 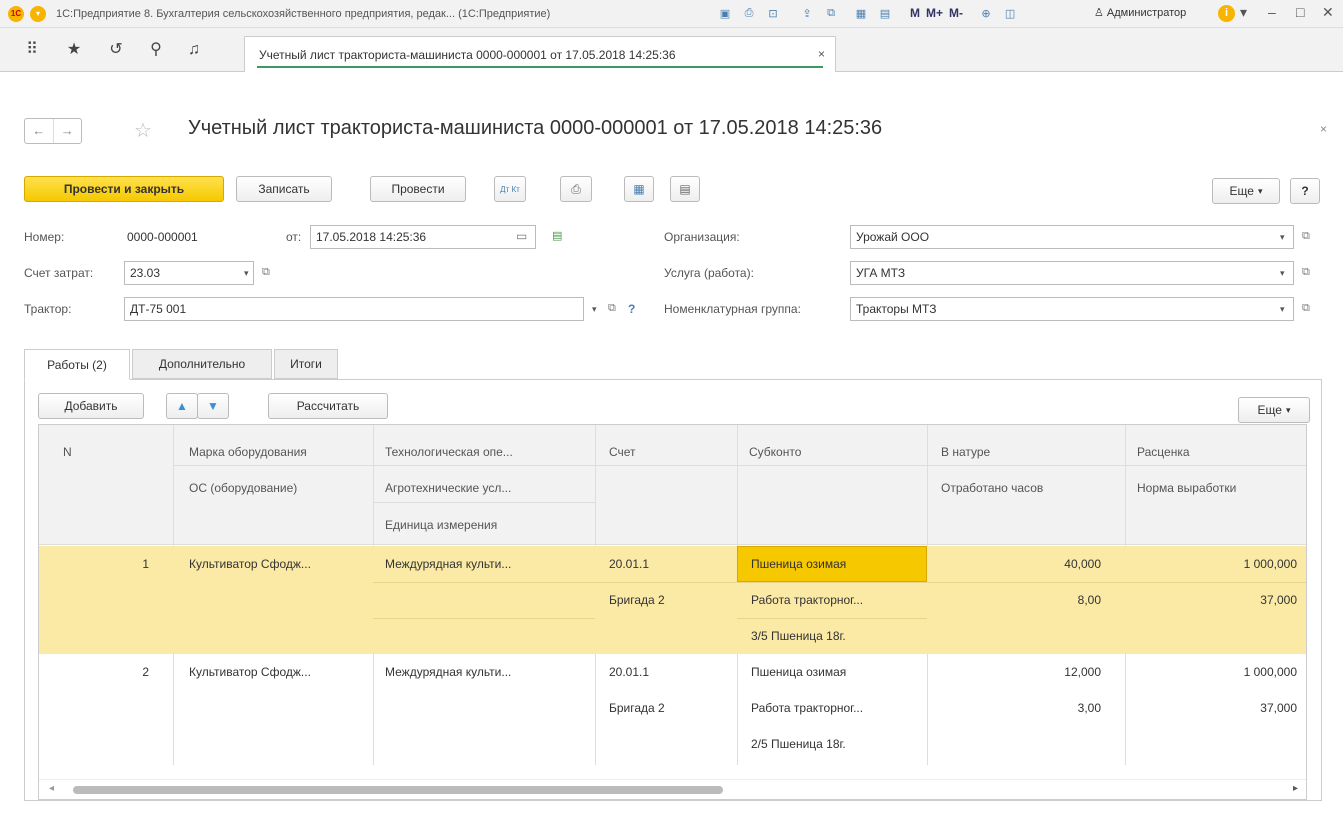 I want to click on table-more-button: Еще ▾, so click(x=1274, y=410).